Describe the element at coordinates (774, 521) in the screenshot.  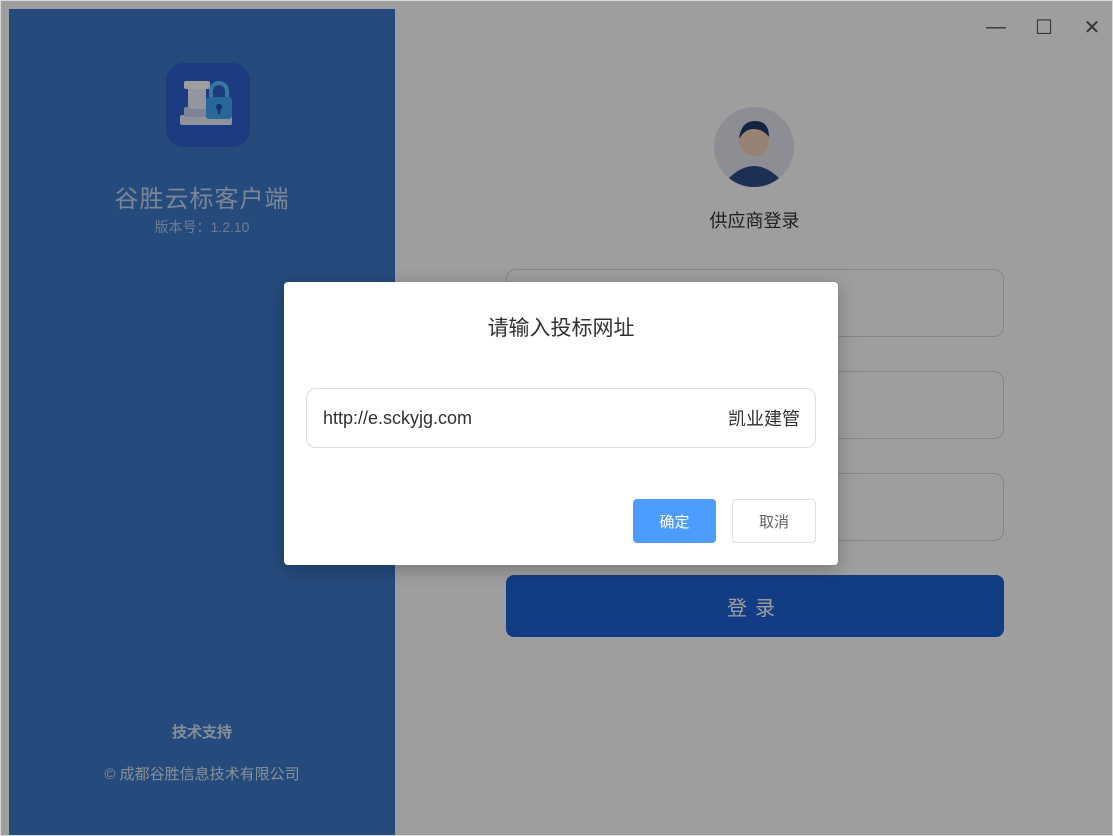
I see `cancel-button: 取消` at that location.